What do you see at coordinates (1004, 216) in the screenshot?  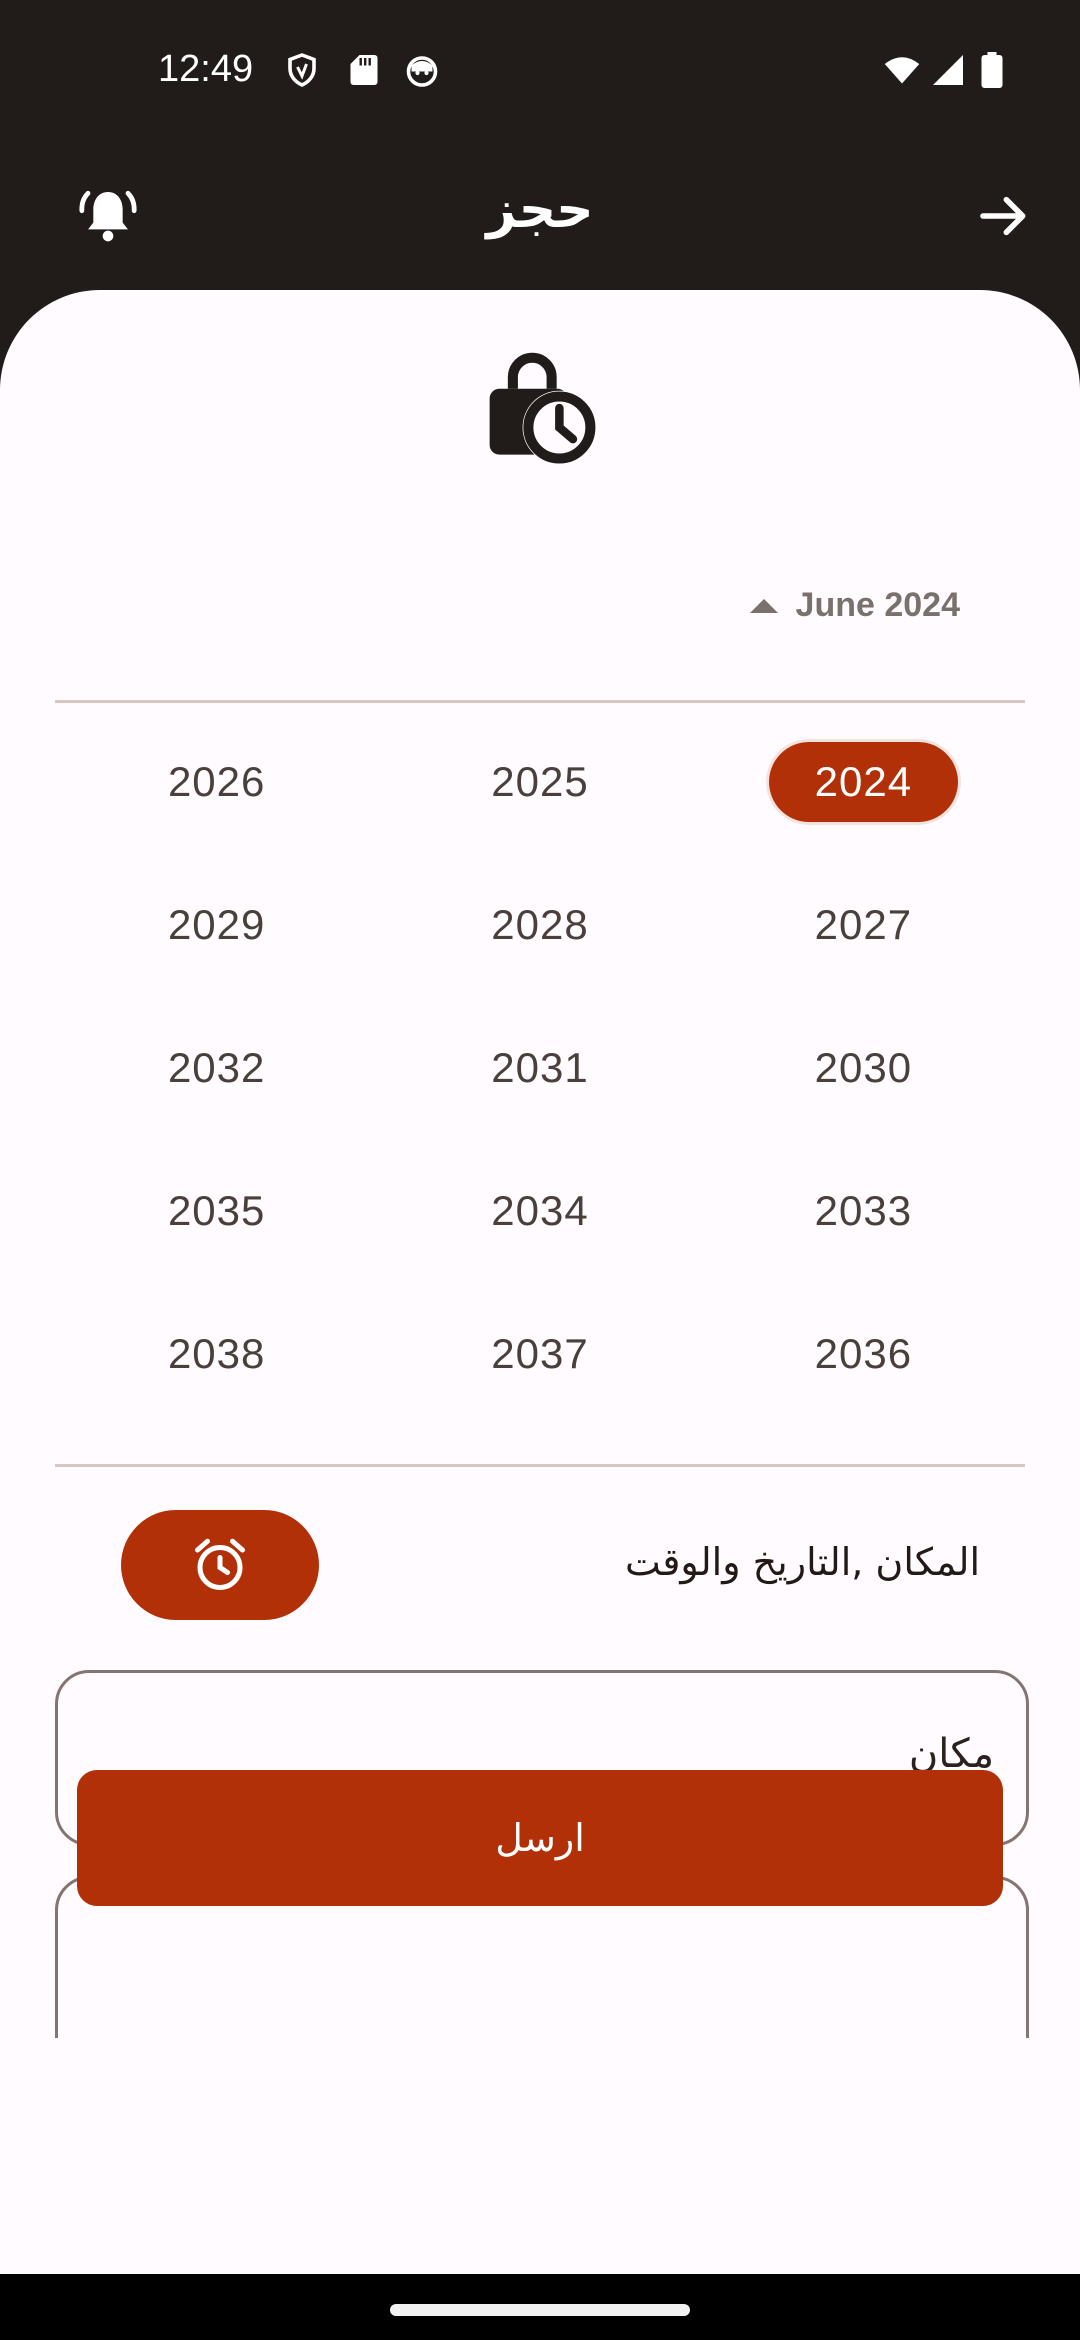 I see `arrow-forward-icon` at bounding box center [1004, 216].